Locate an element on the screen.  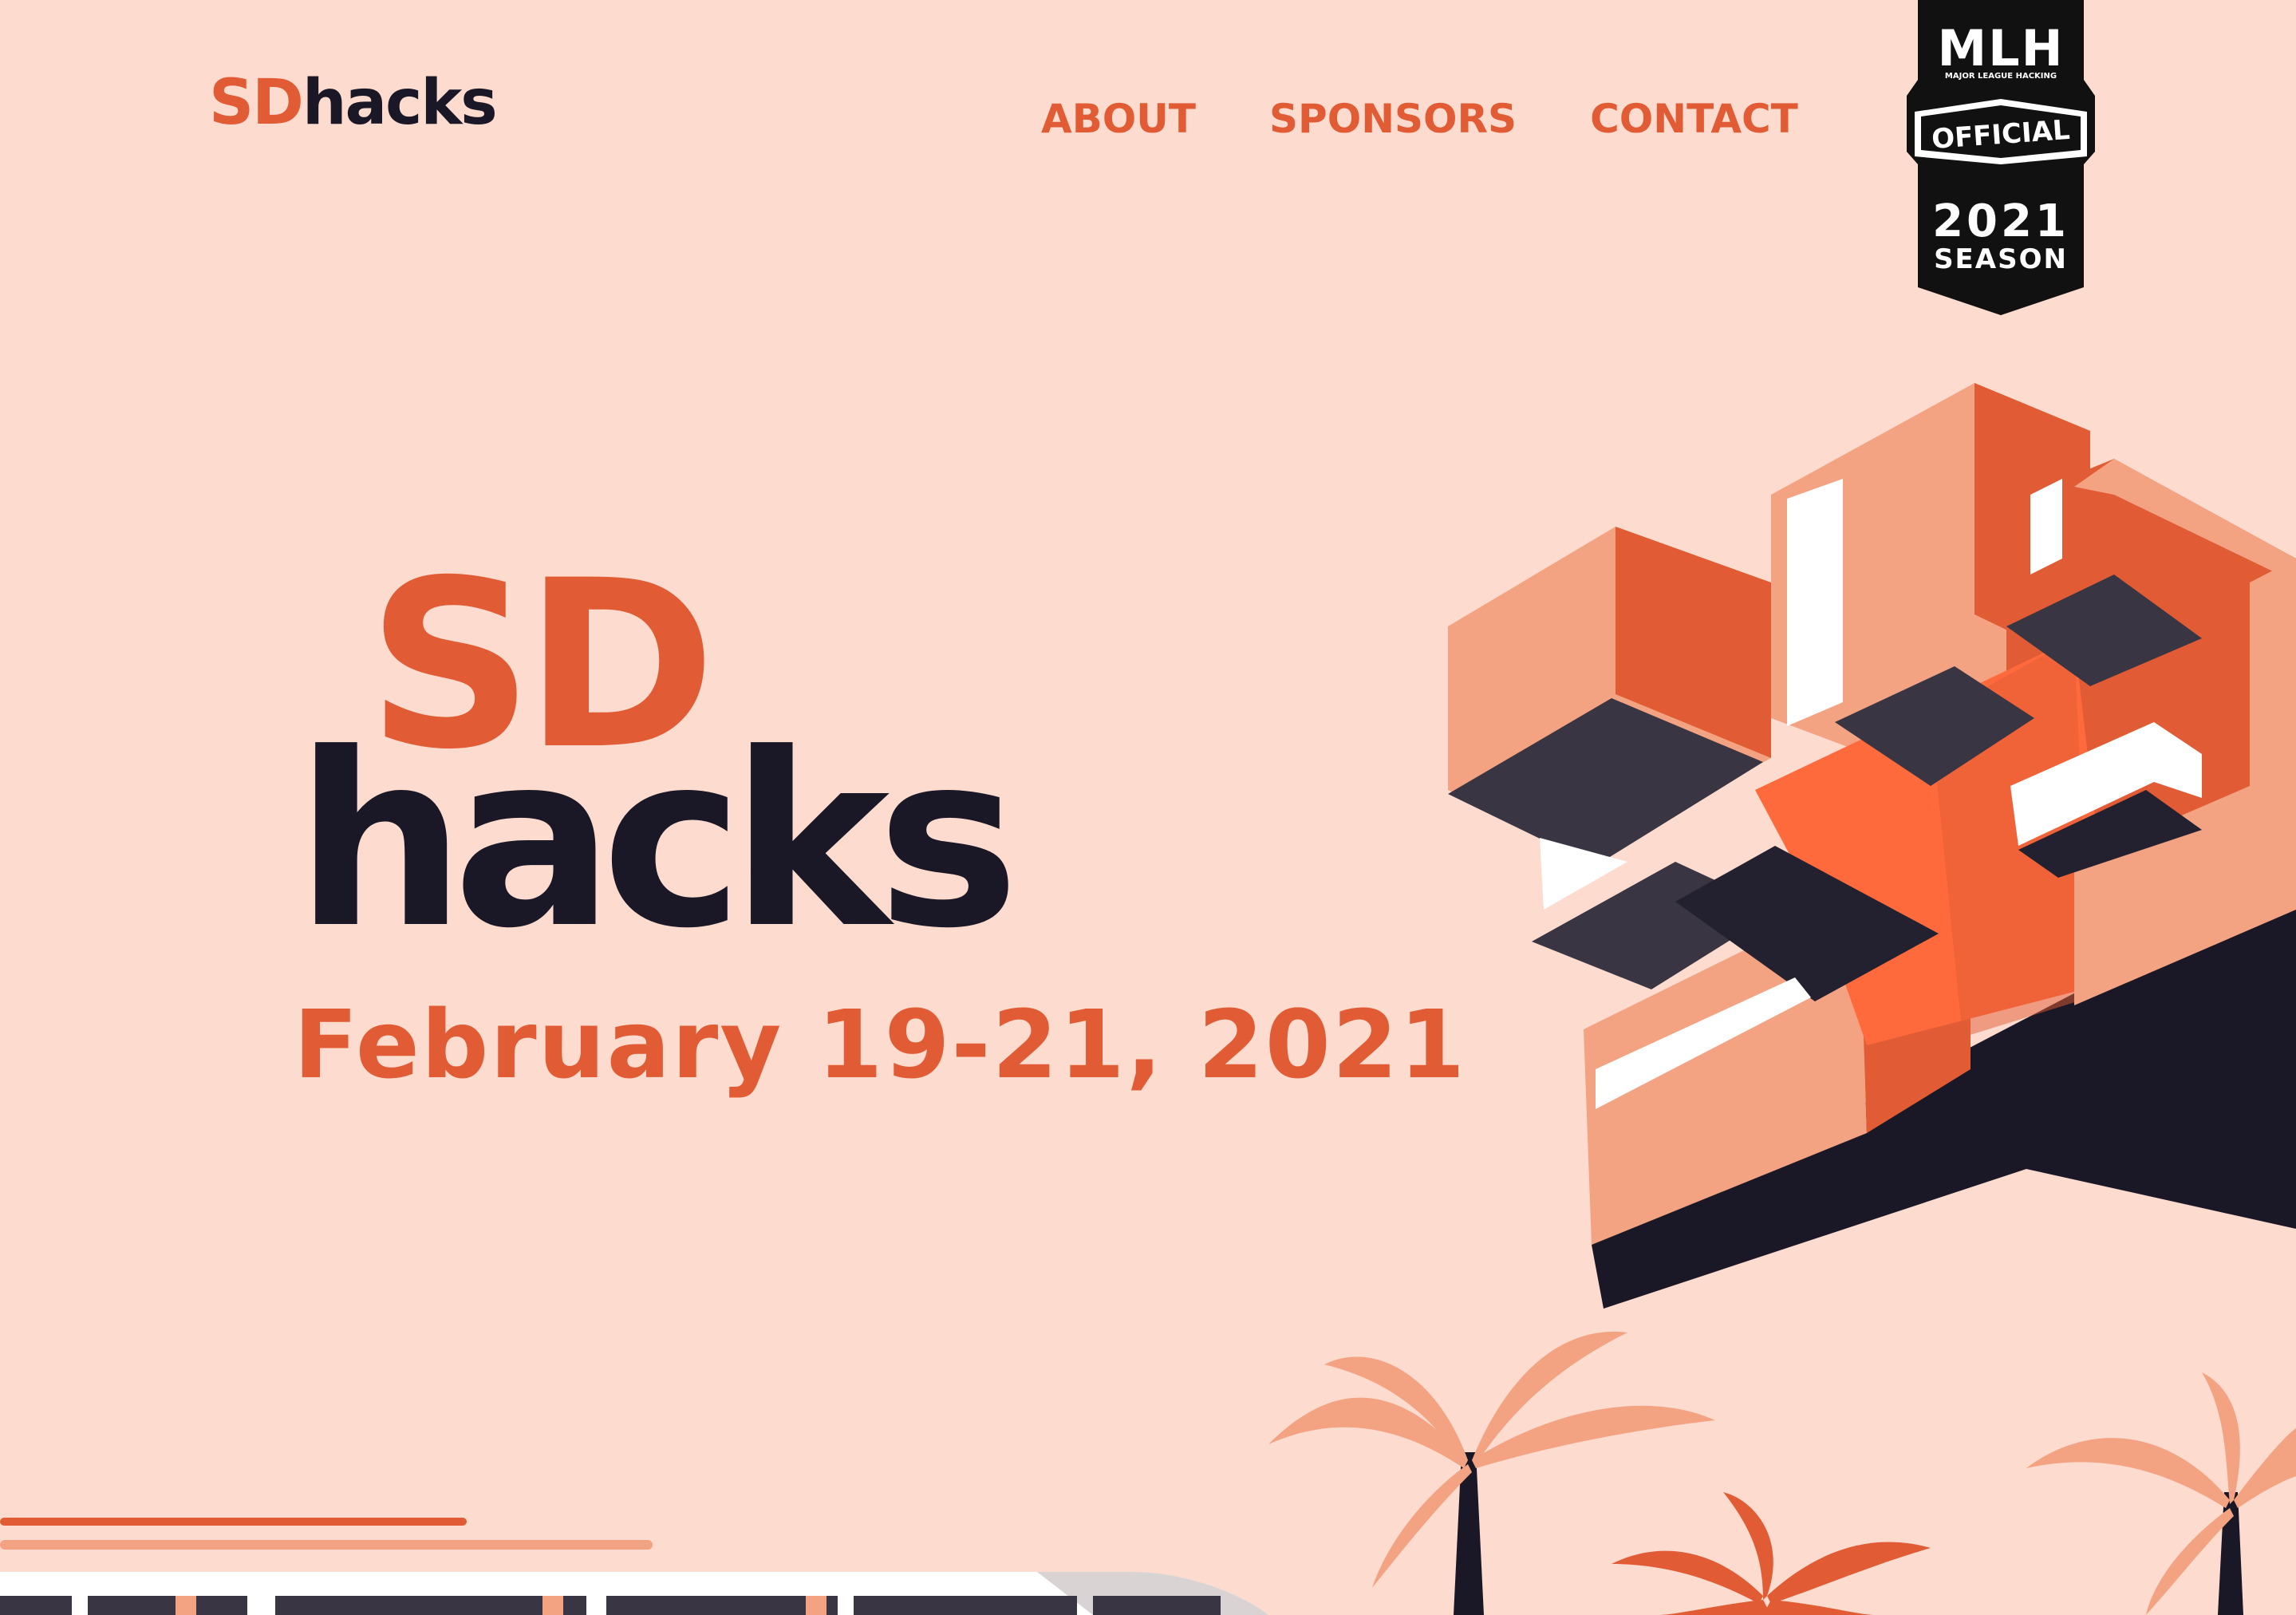
hero-title-hacks: hacks is located at coordinates (657, 841).